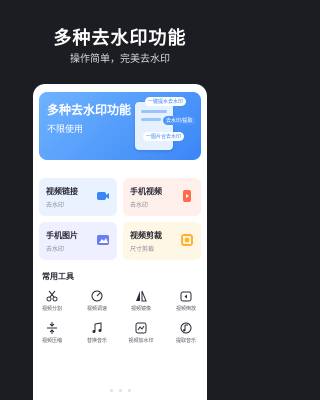 The image size is (320, 400). What do you see at coordinates (51, 341) in the screenshot?
I see `tool-label: 视频压缩` at bounding box center [51, 341].